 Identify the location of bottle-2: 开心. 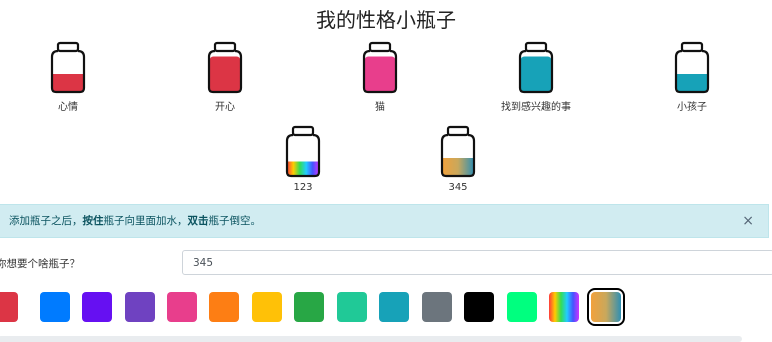
(225, 80).